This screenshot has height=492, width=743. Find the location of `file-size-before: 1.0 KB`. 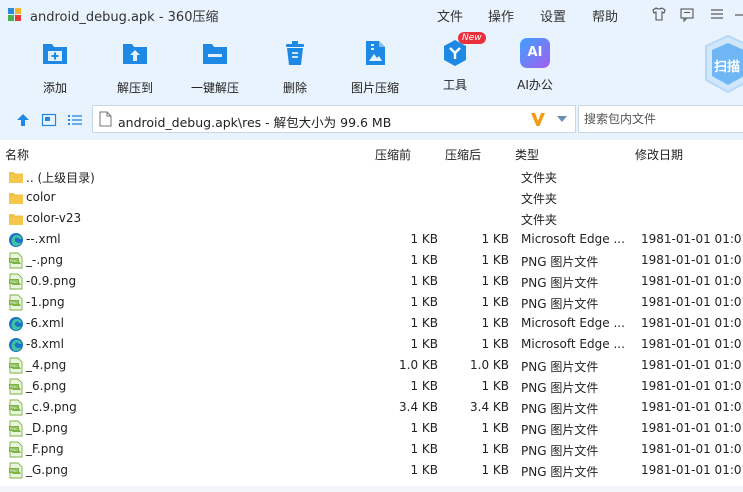

file-size-before: 1.0 KB is located at coordinates (418, 365).